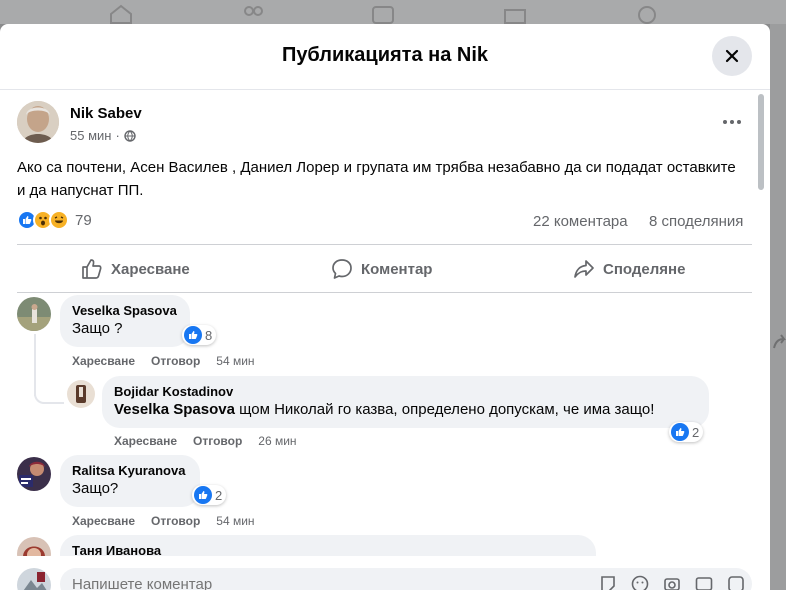  I want to click on marketplace-icon, so click(515, 16).